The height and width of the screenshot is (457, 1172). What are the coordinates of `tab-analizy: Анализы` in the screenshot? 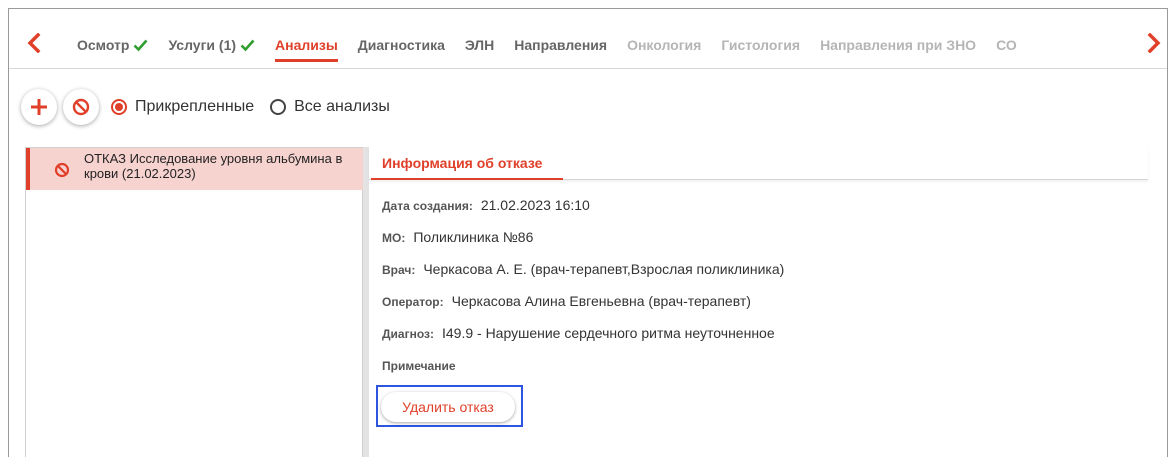 It's located at (306, 50).